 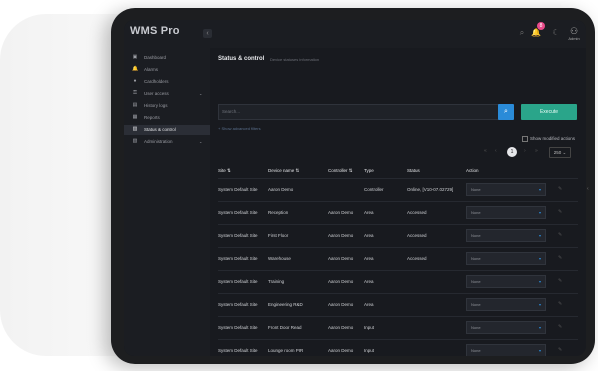 I want to click on column-header: Status, so click(x=413, y=170).